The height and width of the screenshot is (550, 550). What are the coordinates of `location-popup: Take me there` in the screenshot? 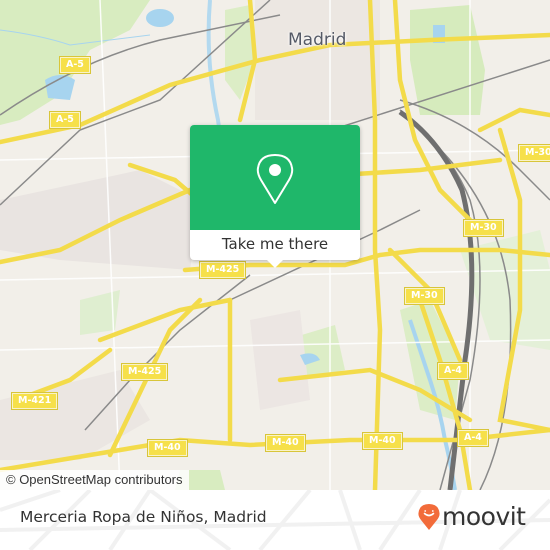 It's located at (275, 196).